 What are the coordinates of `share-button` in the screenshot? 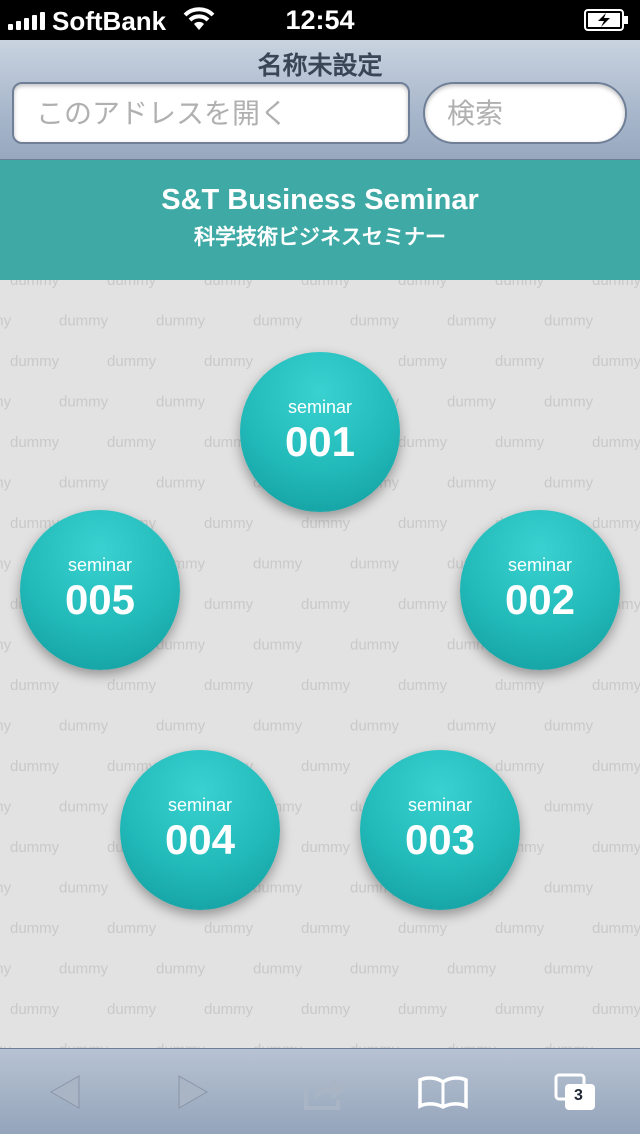 It's located at (325, 1091).